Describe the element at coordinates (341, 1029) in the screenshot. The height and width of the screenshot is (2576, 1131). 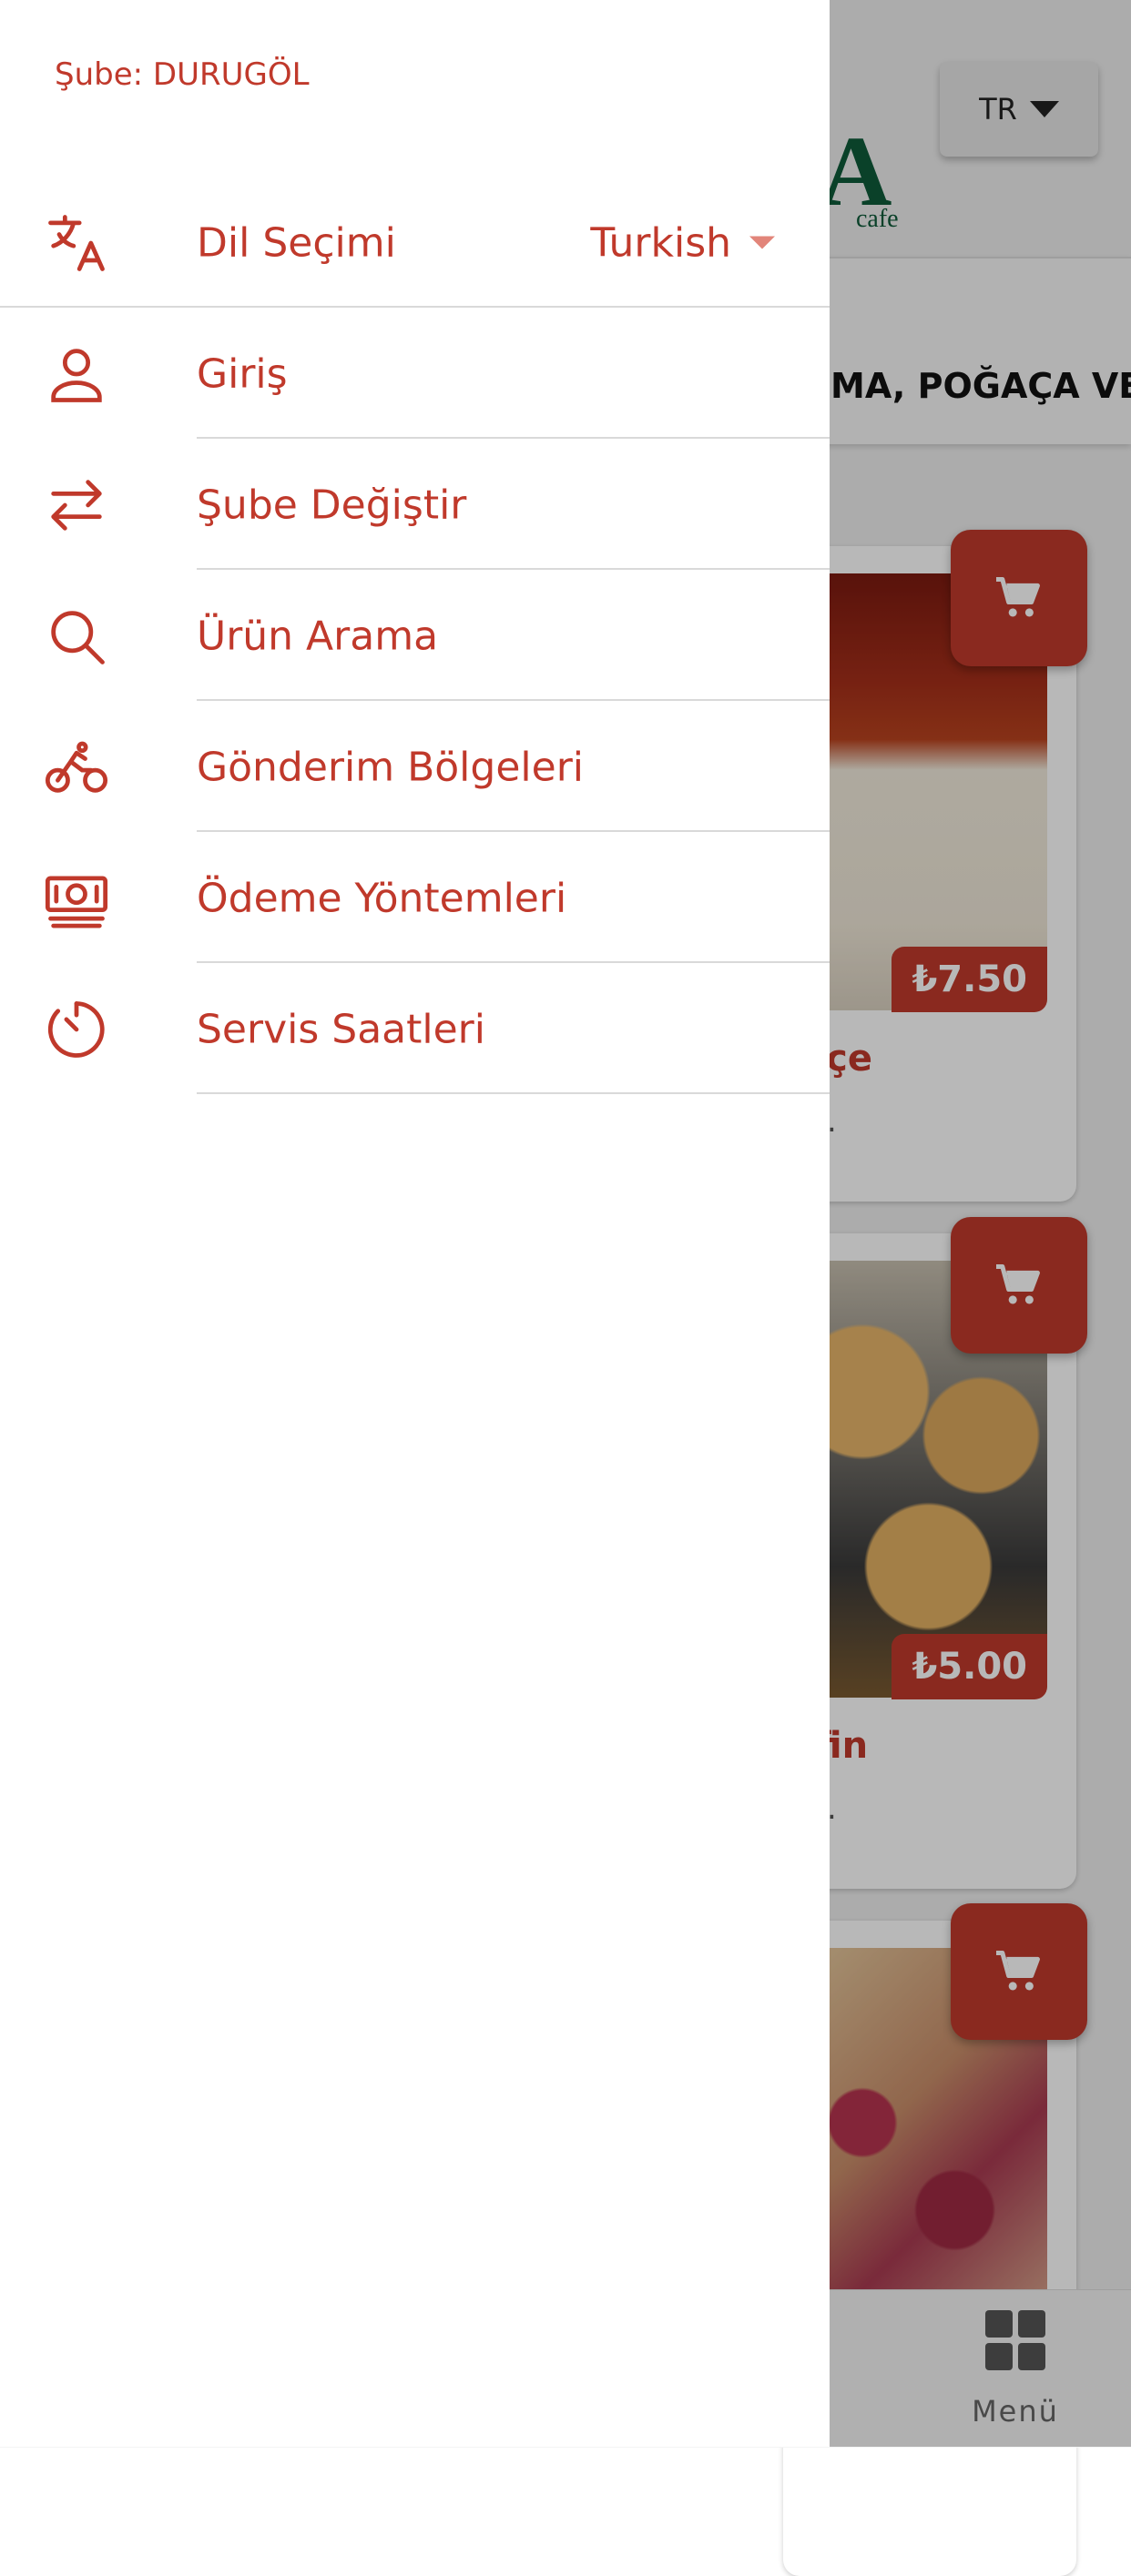
I see `menu-item-label: Servis Saatleri` at that location.